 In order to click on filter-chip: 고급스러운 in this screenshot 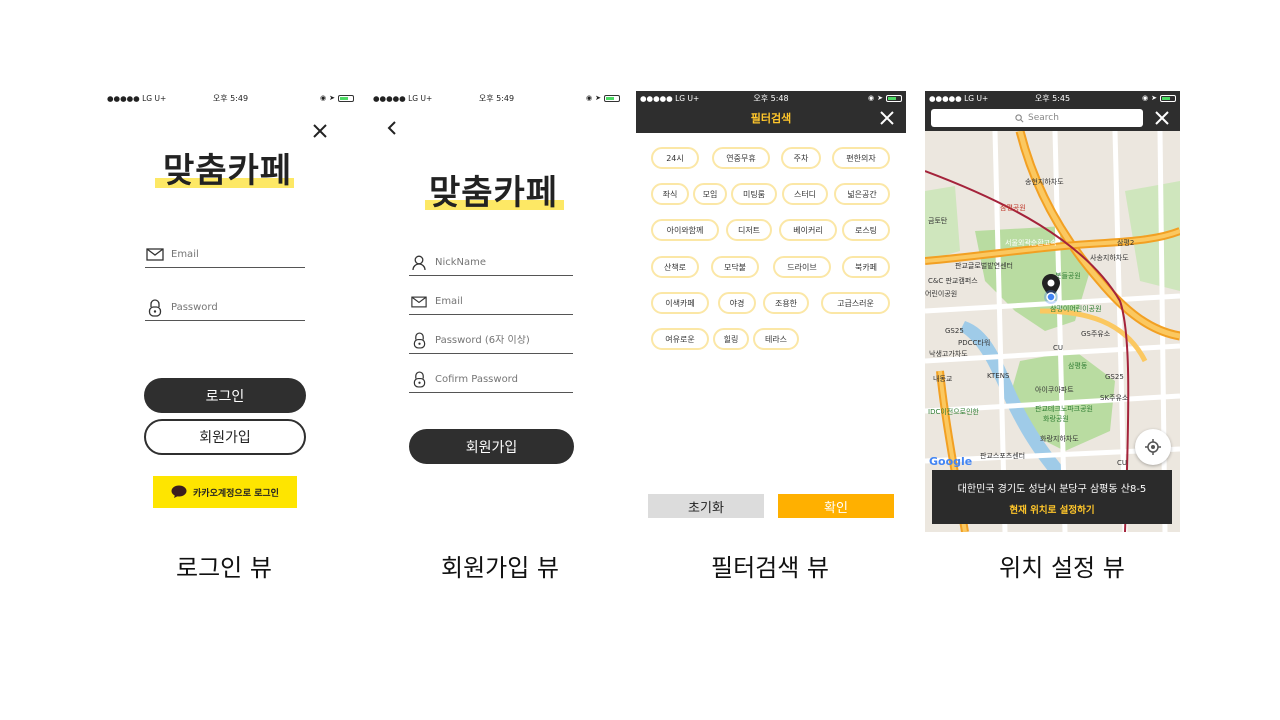, I will do `click(855, 303)`.